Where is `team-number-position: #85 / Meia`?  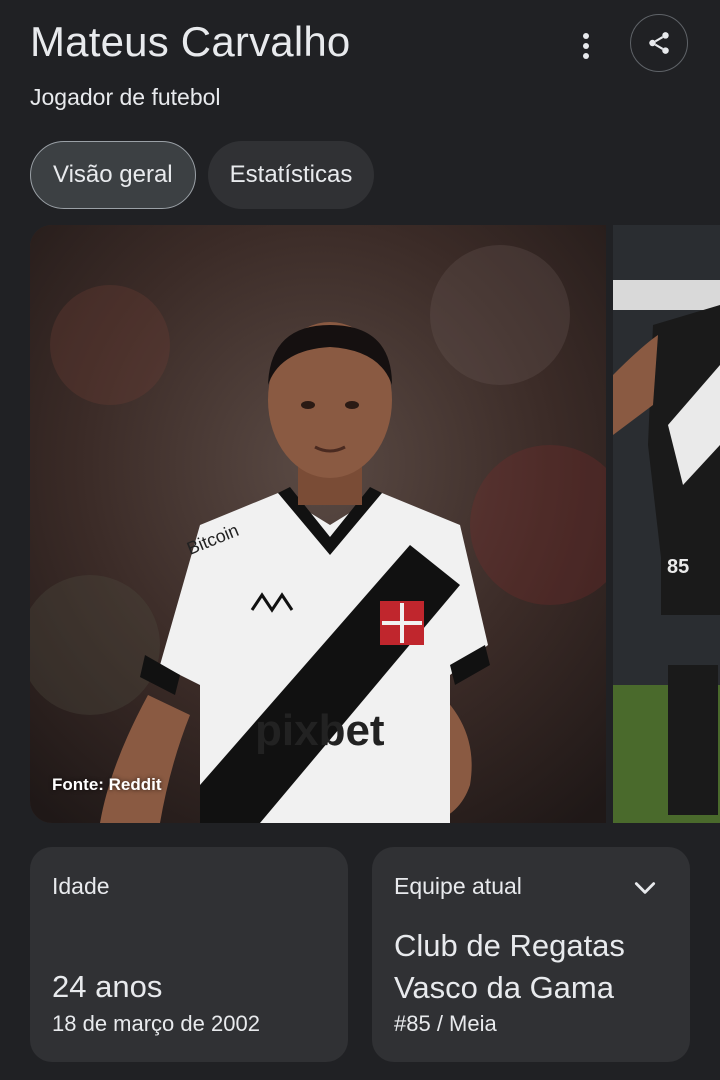 team-number-position: #85 / Meia is located at coordinates (445, 1023).